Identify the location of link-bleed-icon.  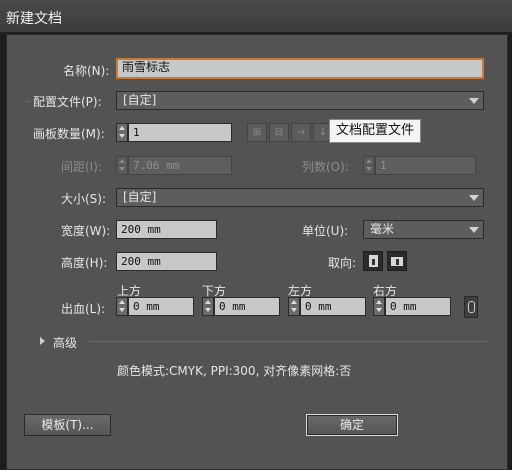
(471, 307).